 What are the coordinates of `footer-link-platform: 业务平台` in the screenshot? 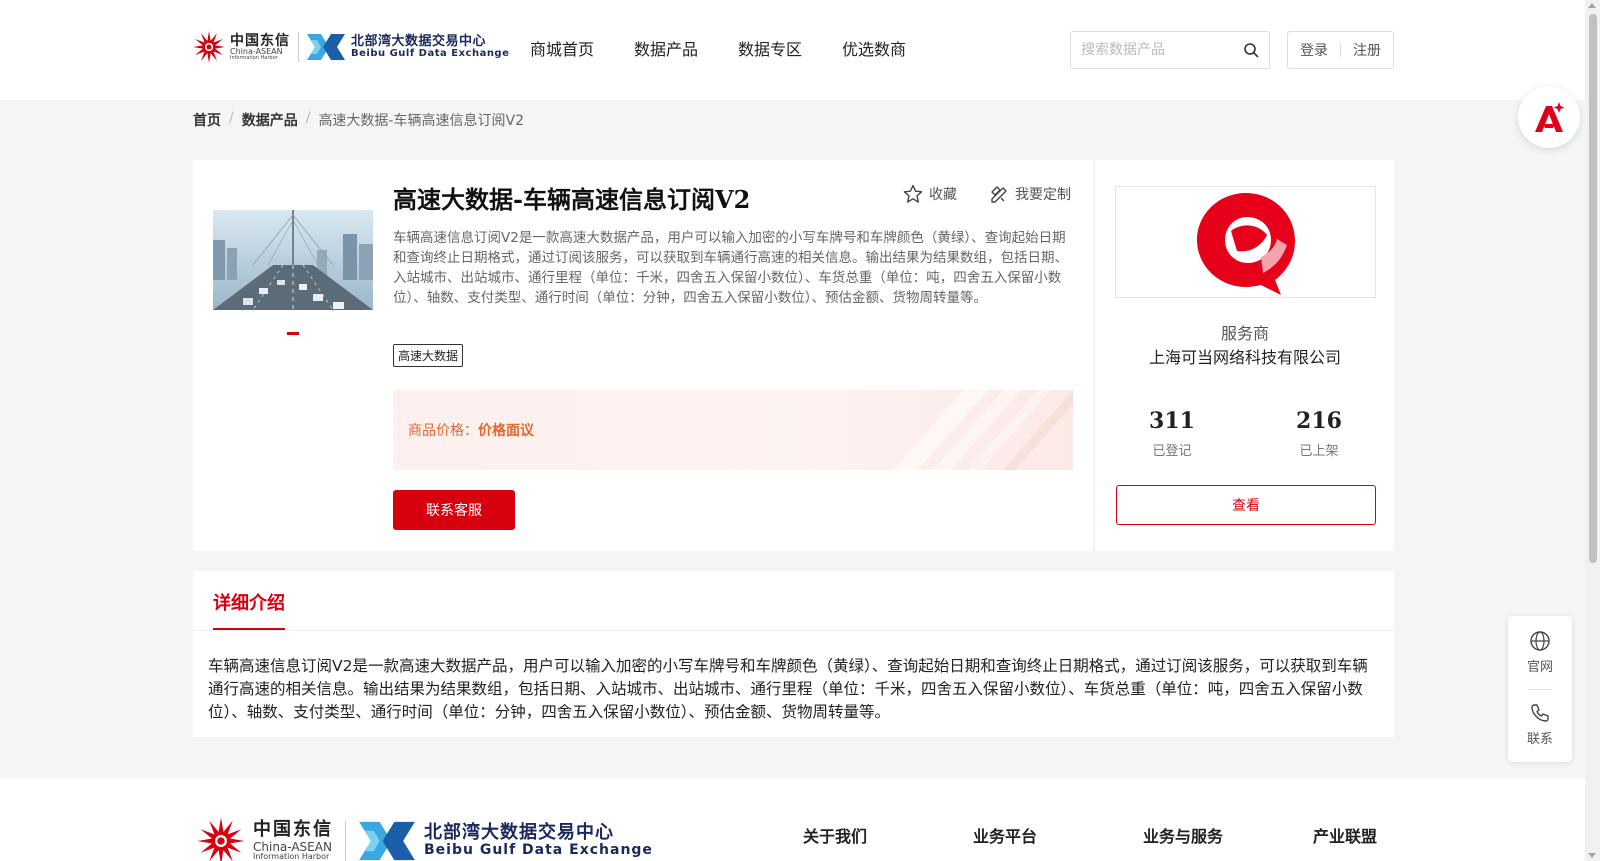 It's located at (1005, 835).